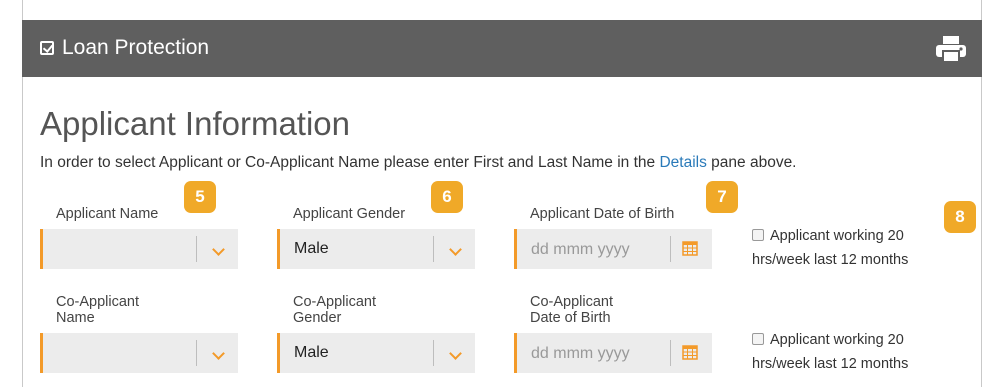 This screenshot has height=387, width=995. I want to click on applicant-working-line2: hrs/week last 12 months, so click(830, 260).